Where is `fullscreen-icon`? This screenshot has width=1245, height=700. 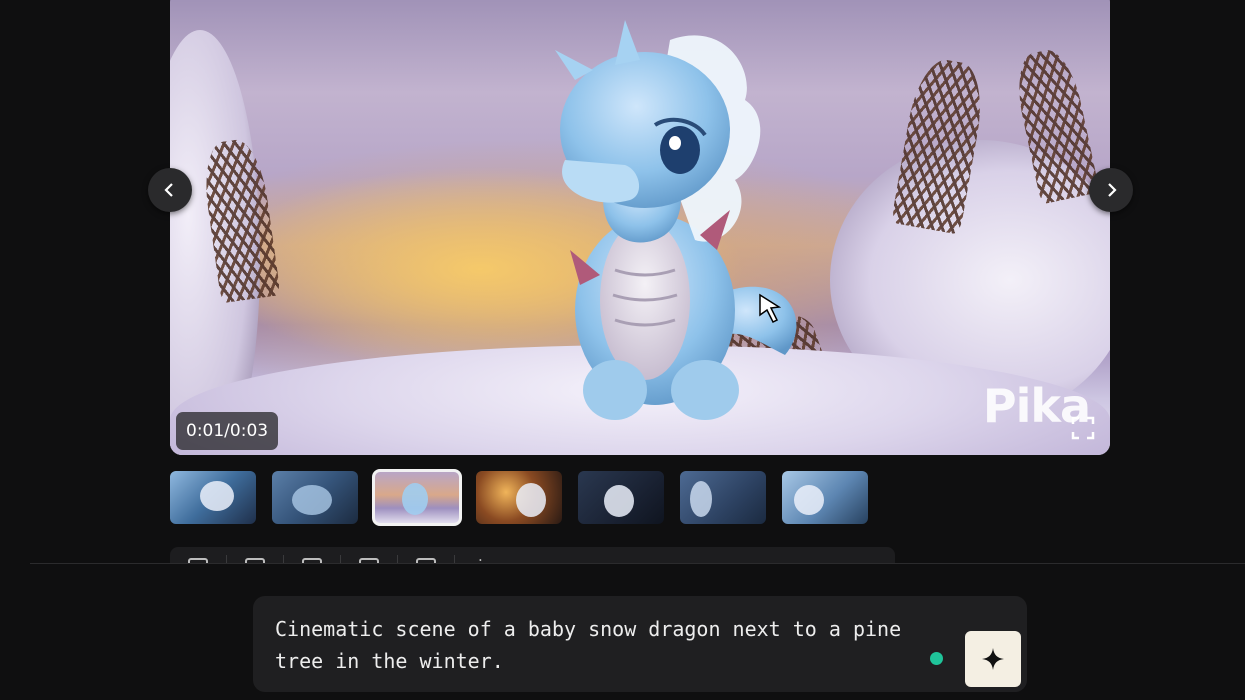
fullscreen-icon is located at coordinates (1083, 428).